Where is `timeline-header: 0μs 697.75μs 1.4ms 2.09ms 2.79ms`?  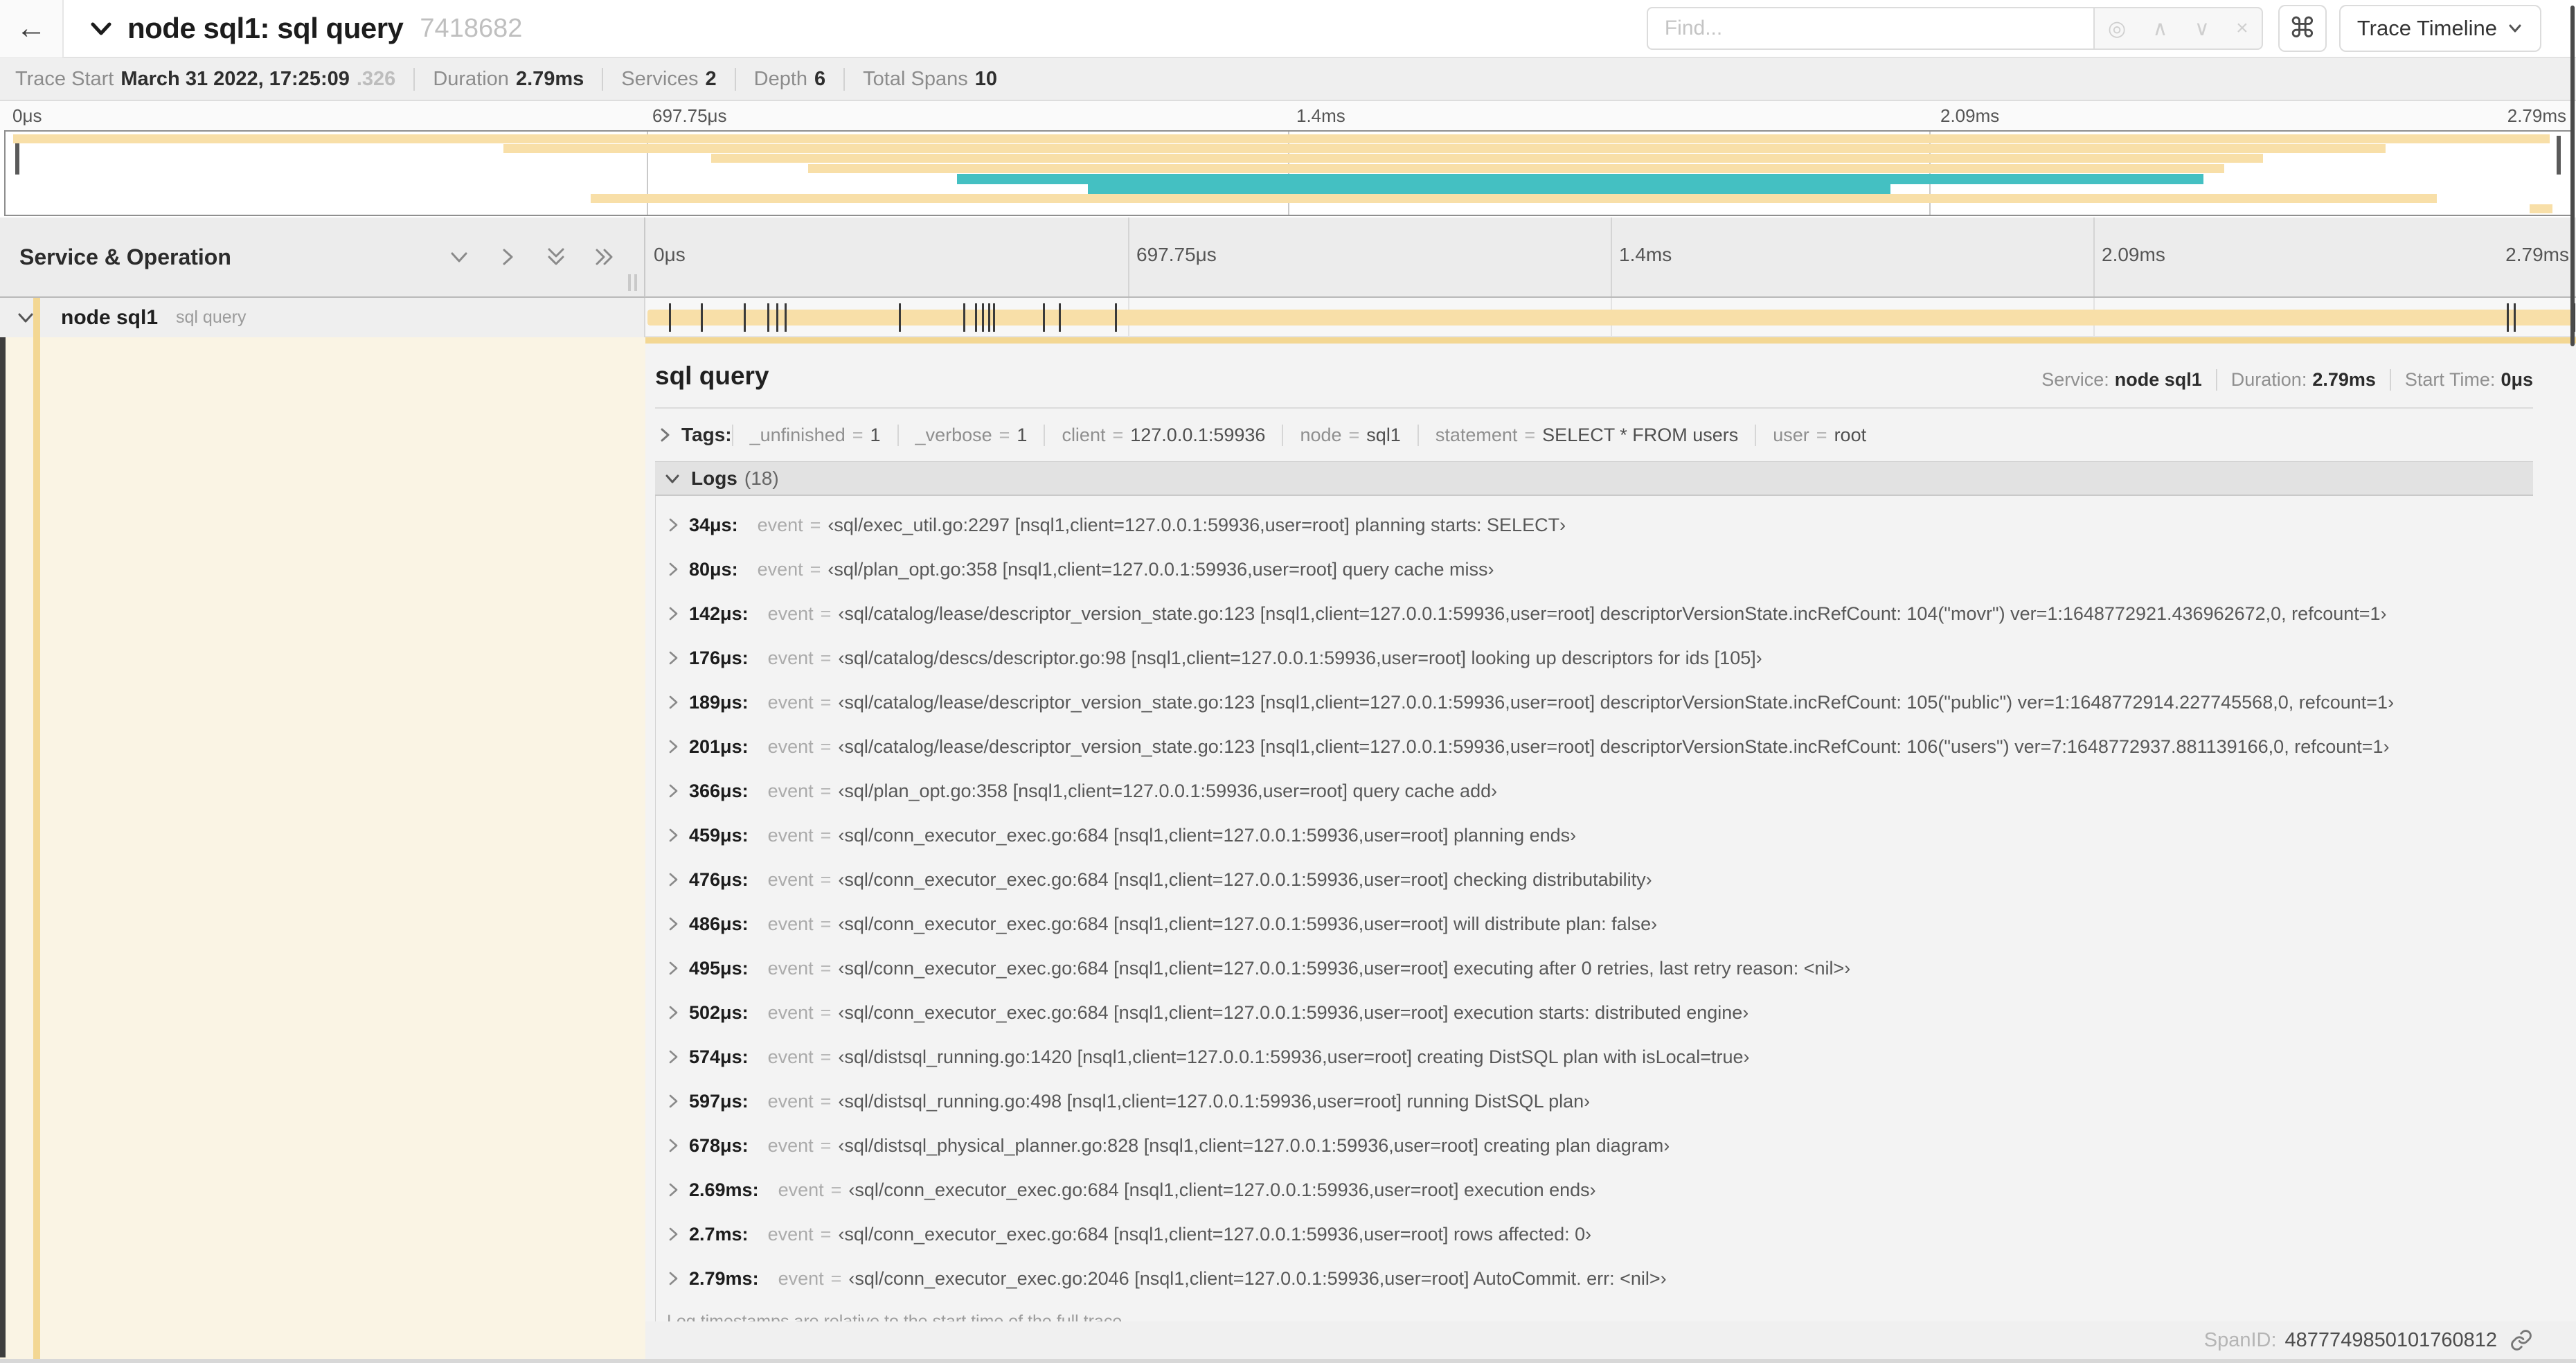
timeline-header: 0μs 697.75μs 1.4ms 2.09ms 2.79ms is located at coordinates (1611, 258).